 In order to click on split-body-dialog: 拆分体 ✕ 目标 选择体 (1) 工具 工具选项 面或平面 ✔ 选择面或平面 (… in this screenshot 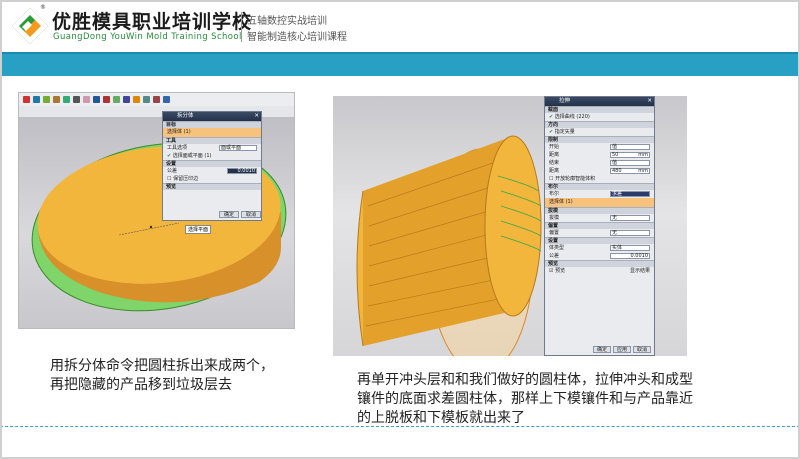, I will do `click(212, 166)`.